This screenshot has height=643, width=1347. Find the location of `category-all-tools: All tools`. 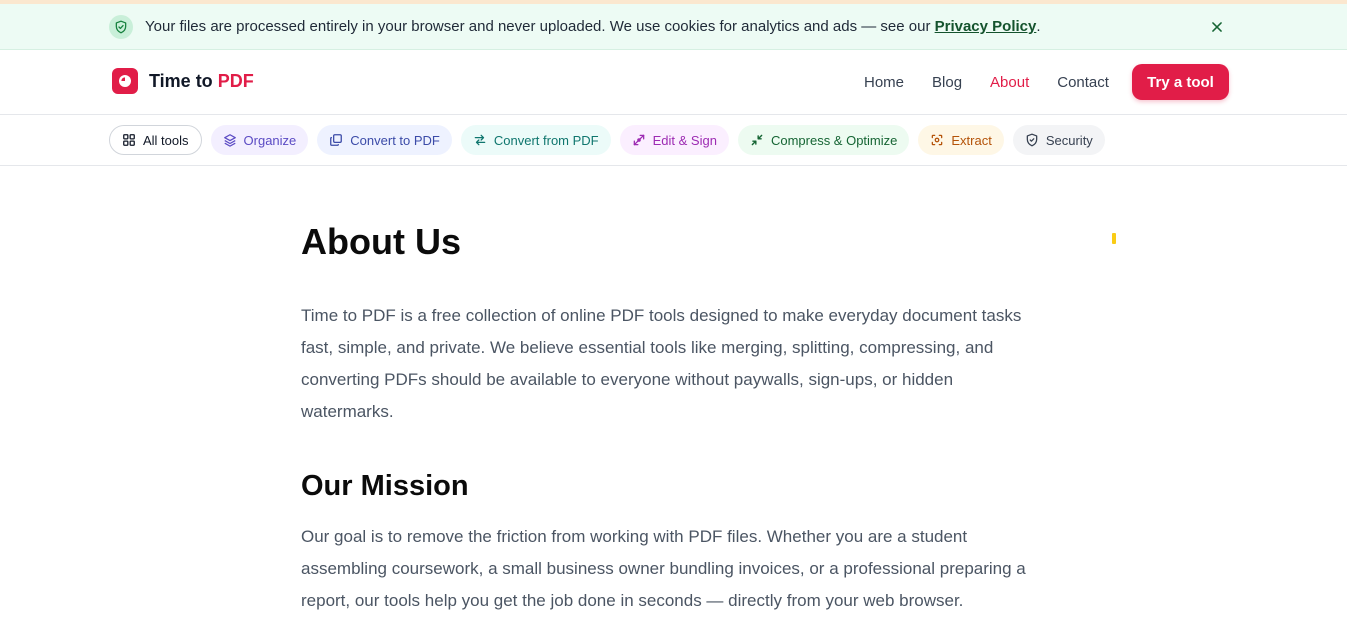

category-all-tools: All tools is located at coordinates (155, 140).